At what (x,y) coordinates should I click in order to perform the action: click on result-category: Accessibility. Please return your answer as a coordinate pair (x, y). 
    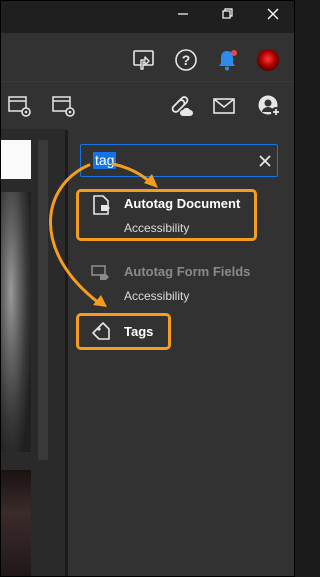
    Looking at the image, I should click on (157, 296).